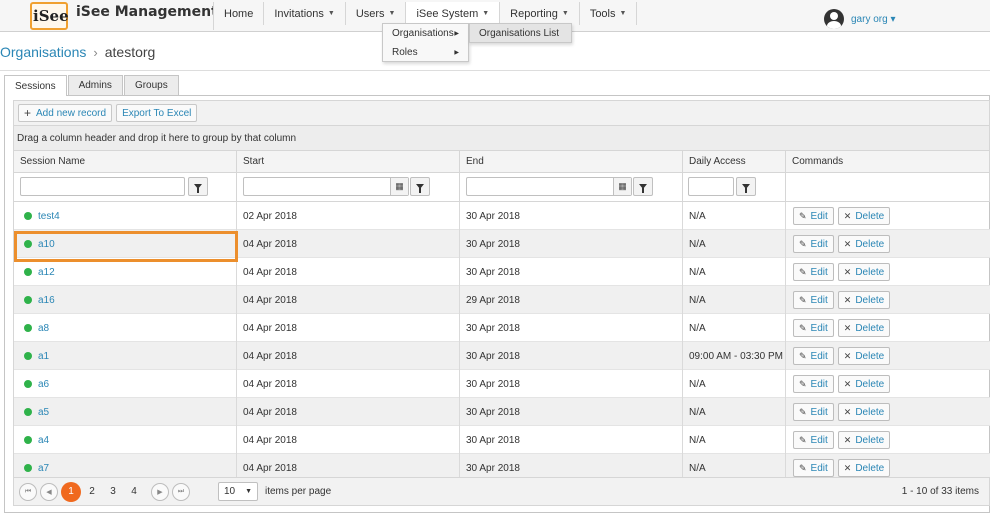 The width and height of the screenshot is (990, 518). I want to click on session-name-link: a7, so click(43, 468).